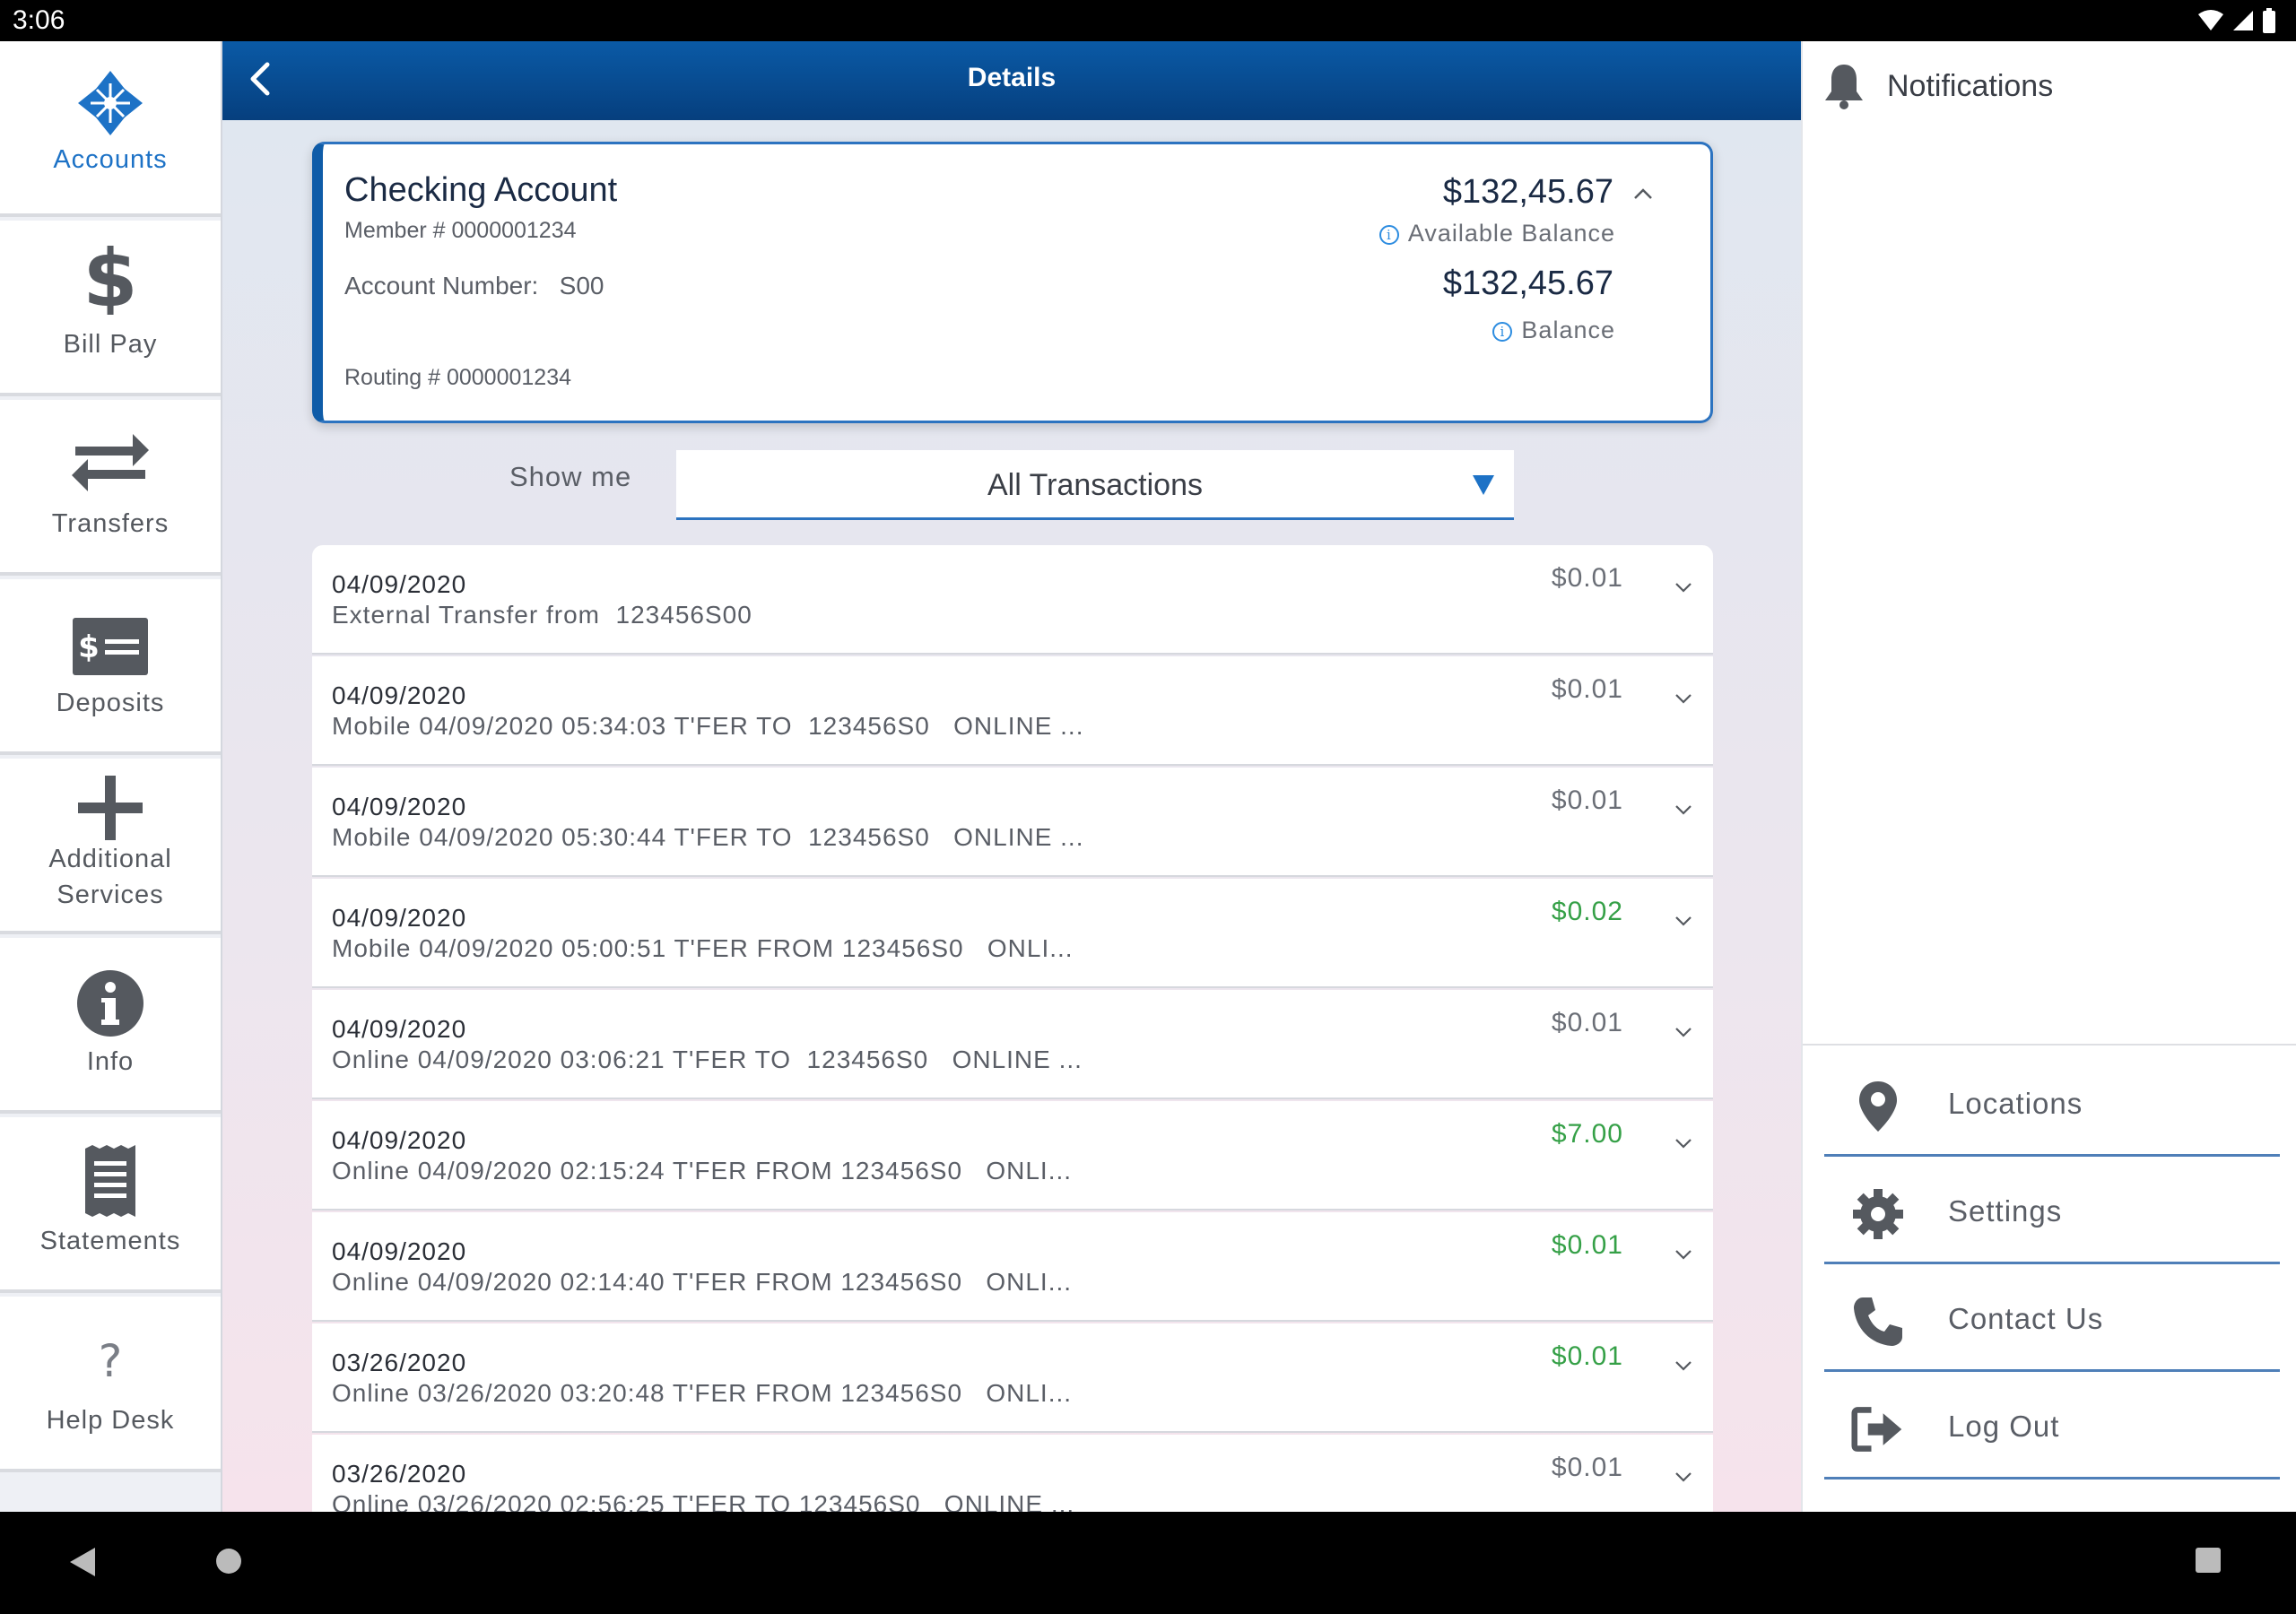 This screenshot has height=1614, width=2296. Describe the element at coordinates (481, 190) in the screenshot. I see `account-name: Checking Account` at that location.